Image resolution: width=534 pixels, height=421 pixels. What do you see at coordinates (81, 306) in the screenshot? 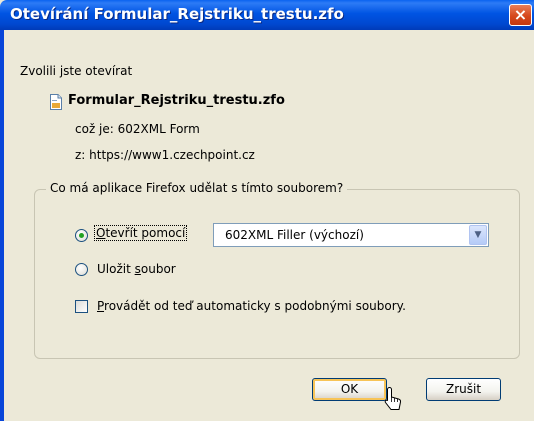
I see `auto-action-checkbox` at bounding box center [81, 306].